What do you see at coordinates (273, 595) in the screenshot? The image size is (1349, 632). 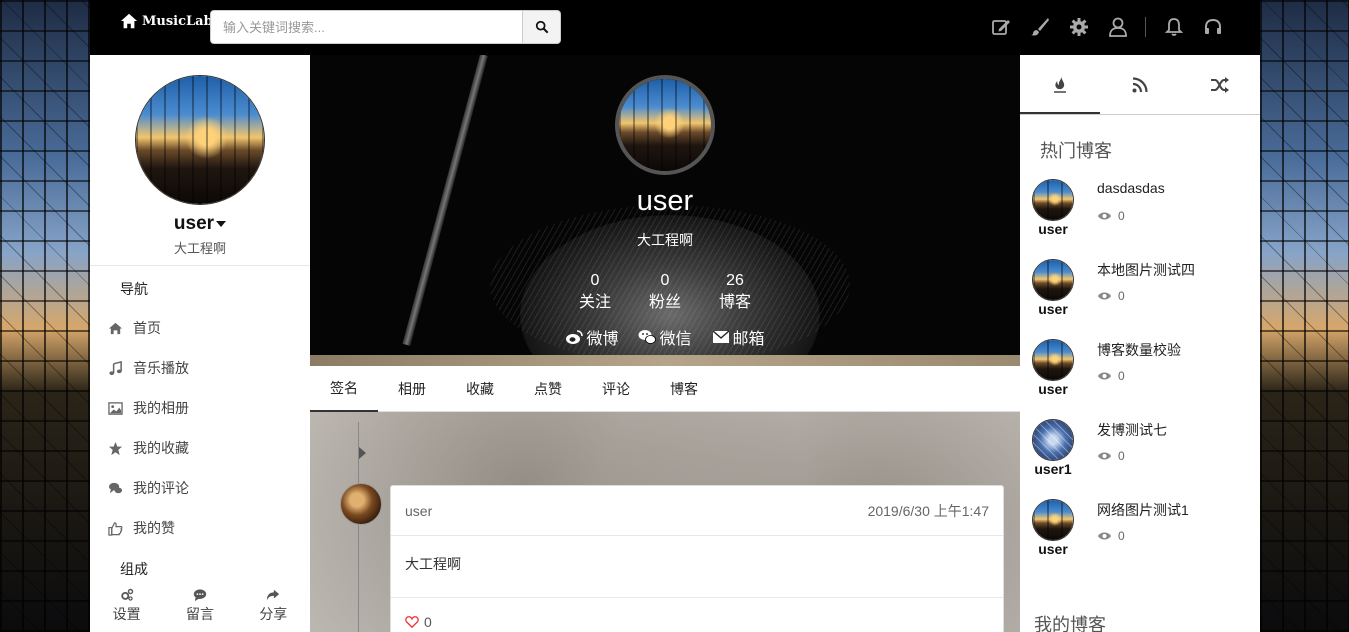 I see `share-icon` at bounding box center [273, 595].